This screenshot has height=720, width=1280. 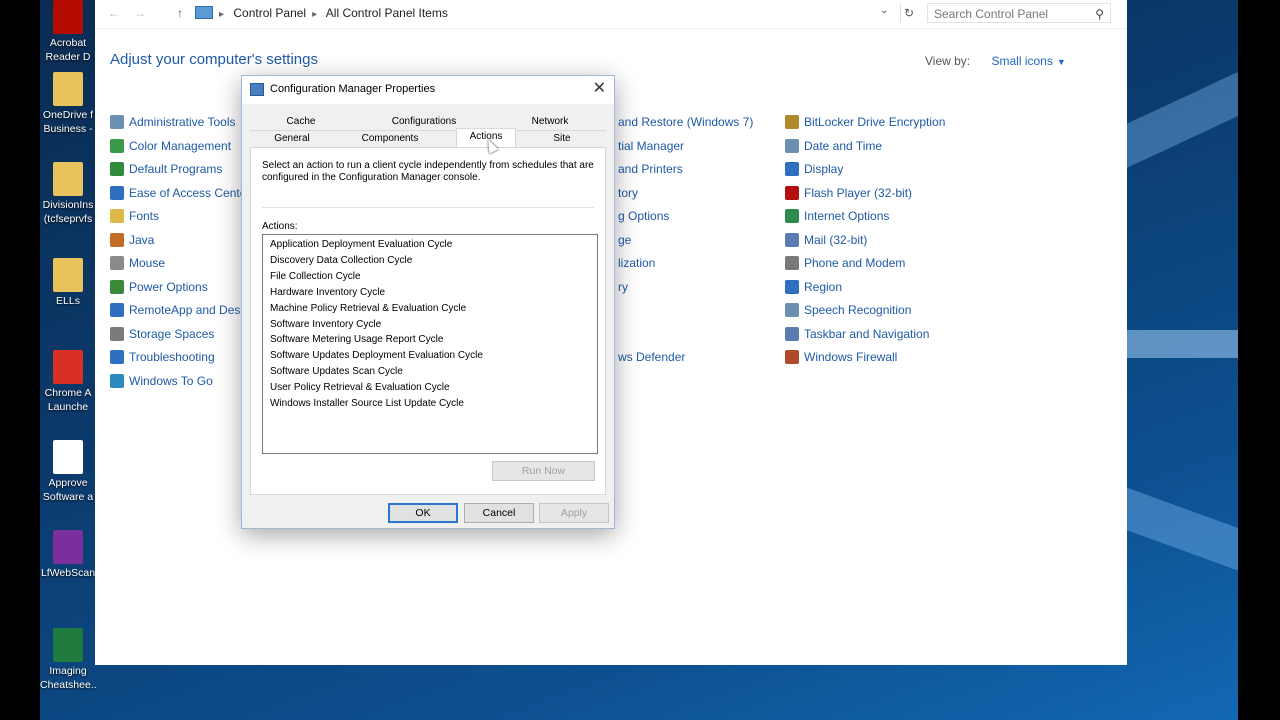 I want to click on control-panel-item: g Options, so click(x=643, y=216).